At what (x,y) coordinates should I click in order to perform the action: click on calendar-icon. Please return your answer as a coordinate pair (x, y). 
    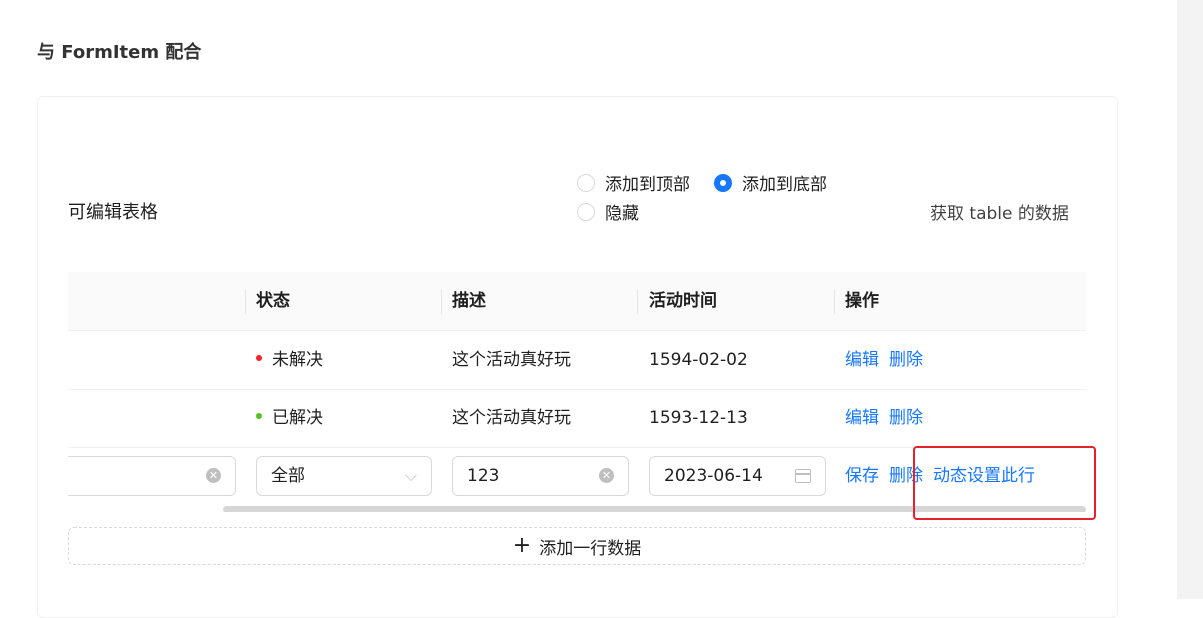
    Looking at the image, I should click on (803, 476).